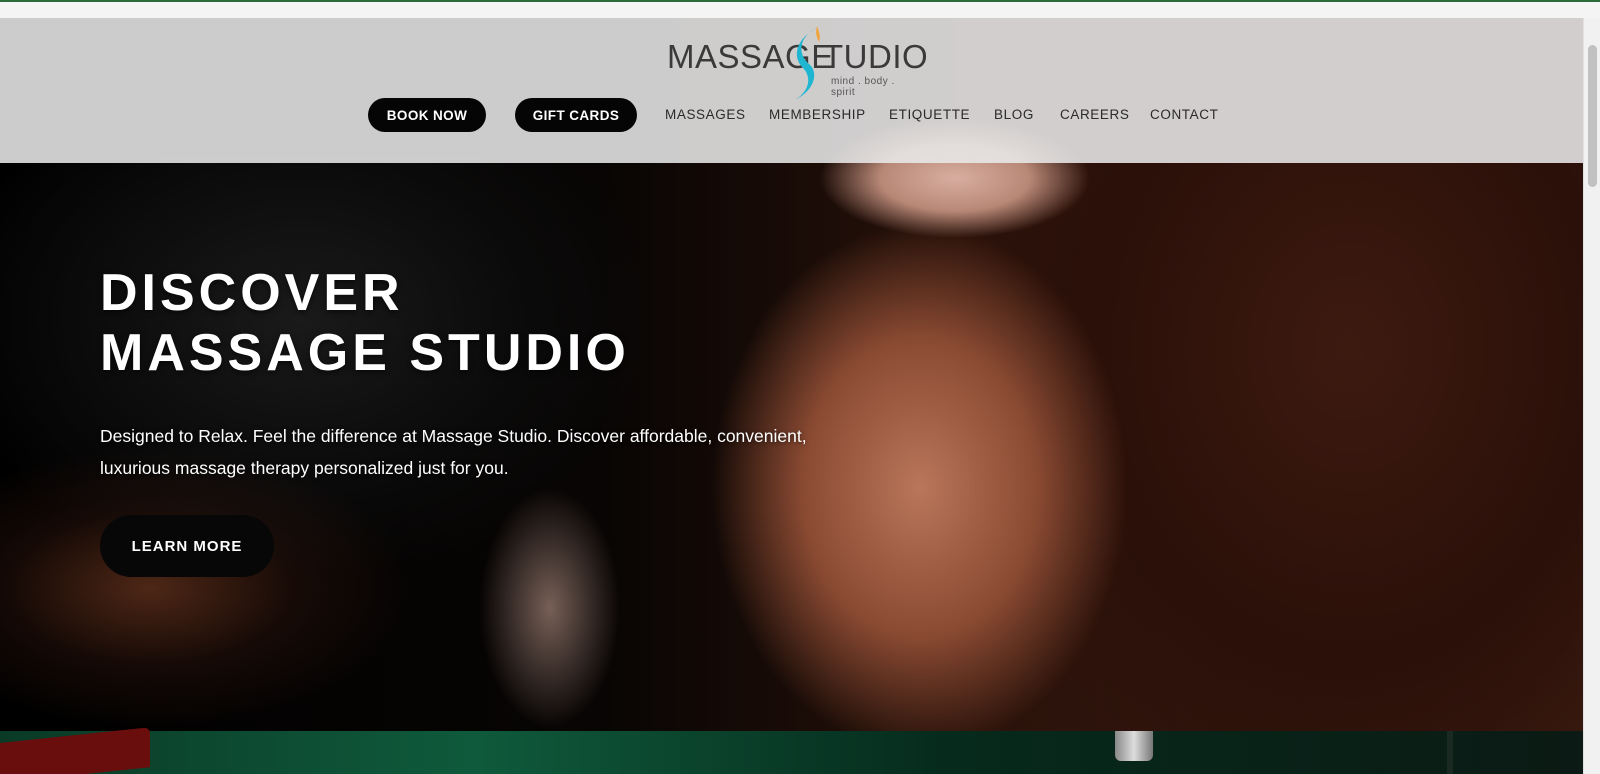  Describe the element at coordinates (1094, 115) in the screenshot. I see `nav-link-careers: CAREERS` at that location.